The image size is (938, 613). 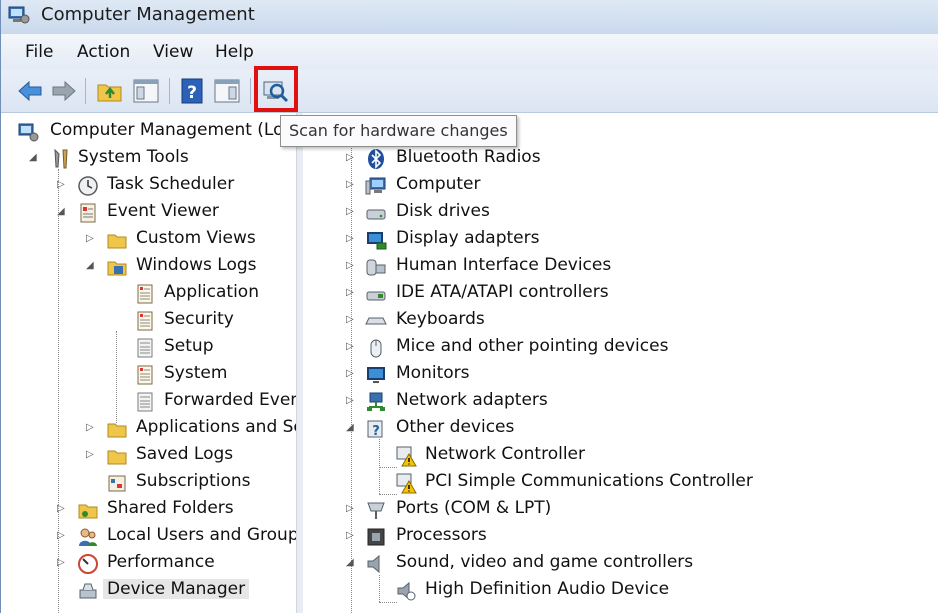 I want to click on title-bar: Computer Management, so click(x=469, y=17).